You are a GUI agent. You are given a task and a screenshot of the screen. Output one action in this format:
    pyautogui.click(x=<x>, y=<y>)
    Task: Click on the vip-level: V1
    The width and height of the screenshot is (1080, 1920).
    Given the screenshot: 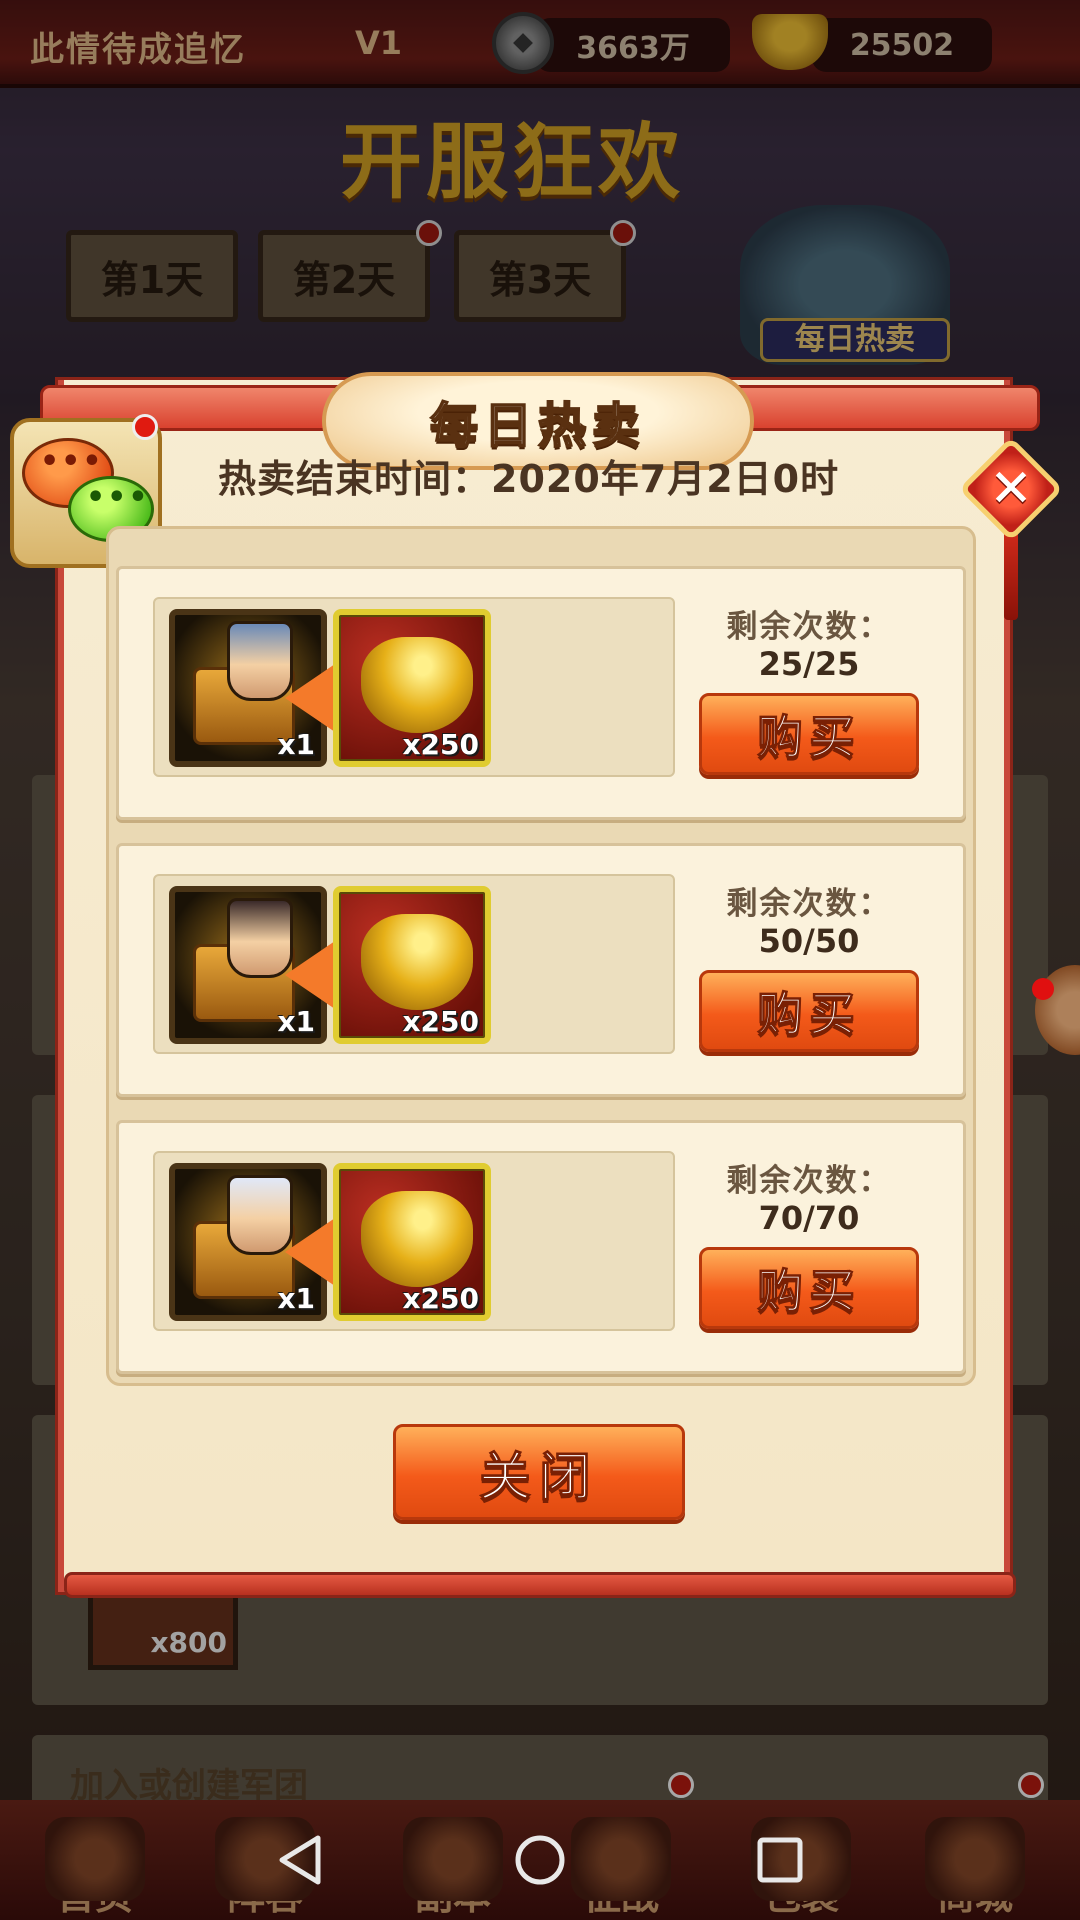 What is the action you would take?
    pyautogui.click(x=379, y=43)
    